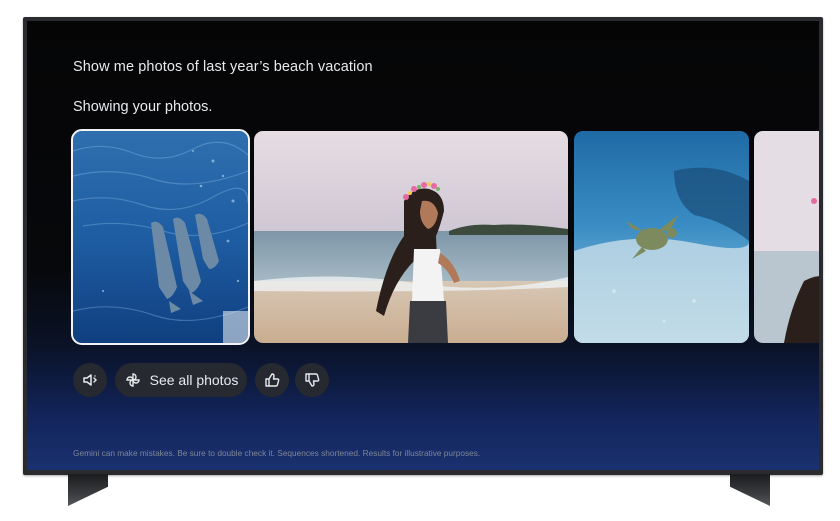 Image resolution: width=840 pixels, height=521 pixels. I want to click on see-all-photos-button: See all photos, so click(181, 380).